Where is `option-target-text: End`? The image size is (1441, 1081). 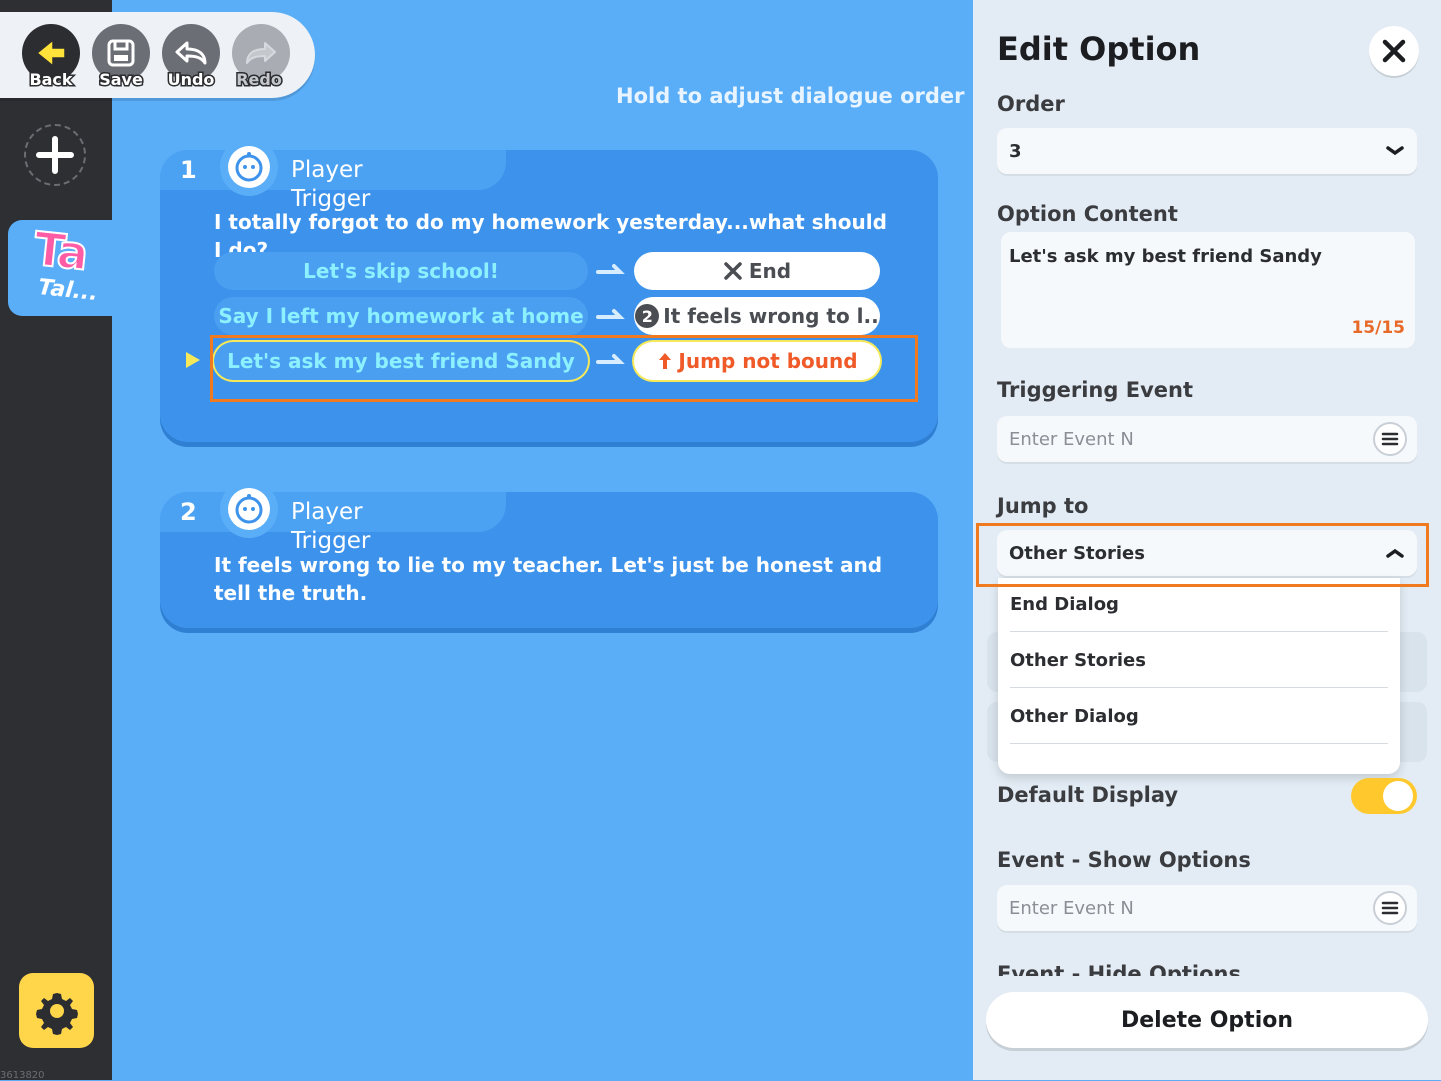 option-target-text: End is located at coordinates (770, 271).